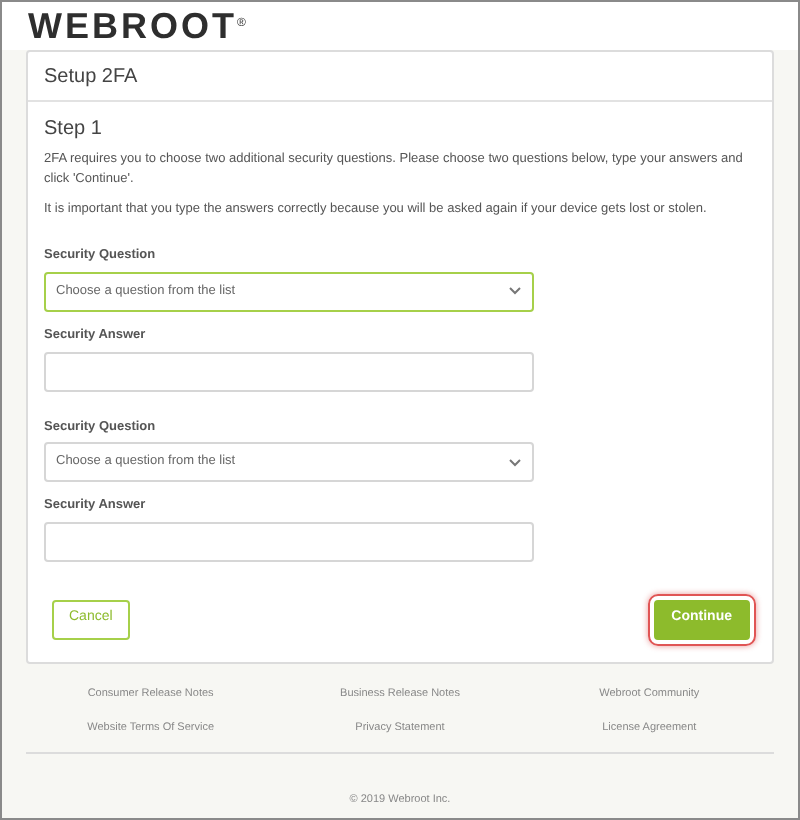 This screenshot has width=800, height=820. What do you see at coordinates (74, 130) in the screenshot?
I see `step-title: Step 1` at bounding box center [74, 130].